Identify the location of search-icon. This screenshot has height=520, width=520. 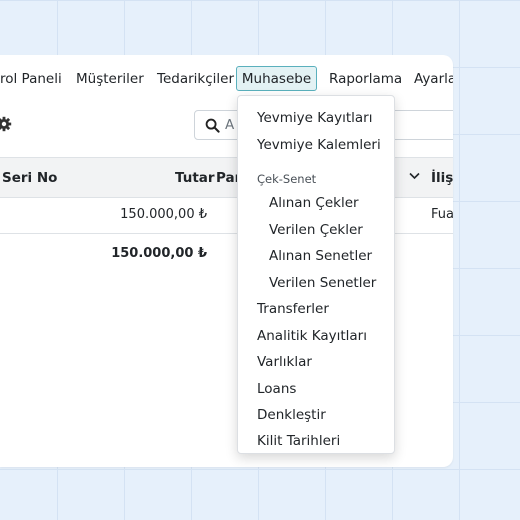
(212, 125).